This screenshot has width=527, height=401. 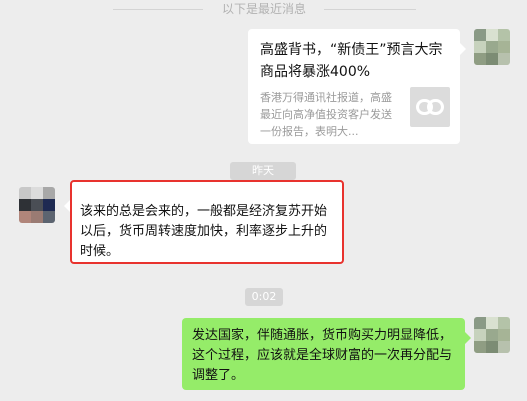 What do you see at coordinates (158, 9) in the screenshot?
I see `divider-line-left` at bounding box center [158, 9].